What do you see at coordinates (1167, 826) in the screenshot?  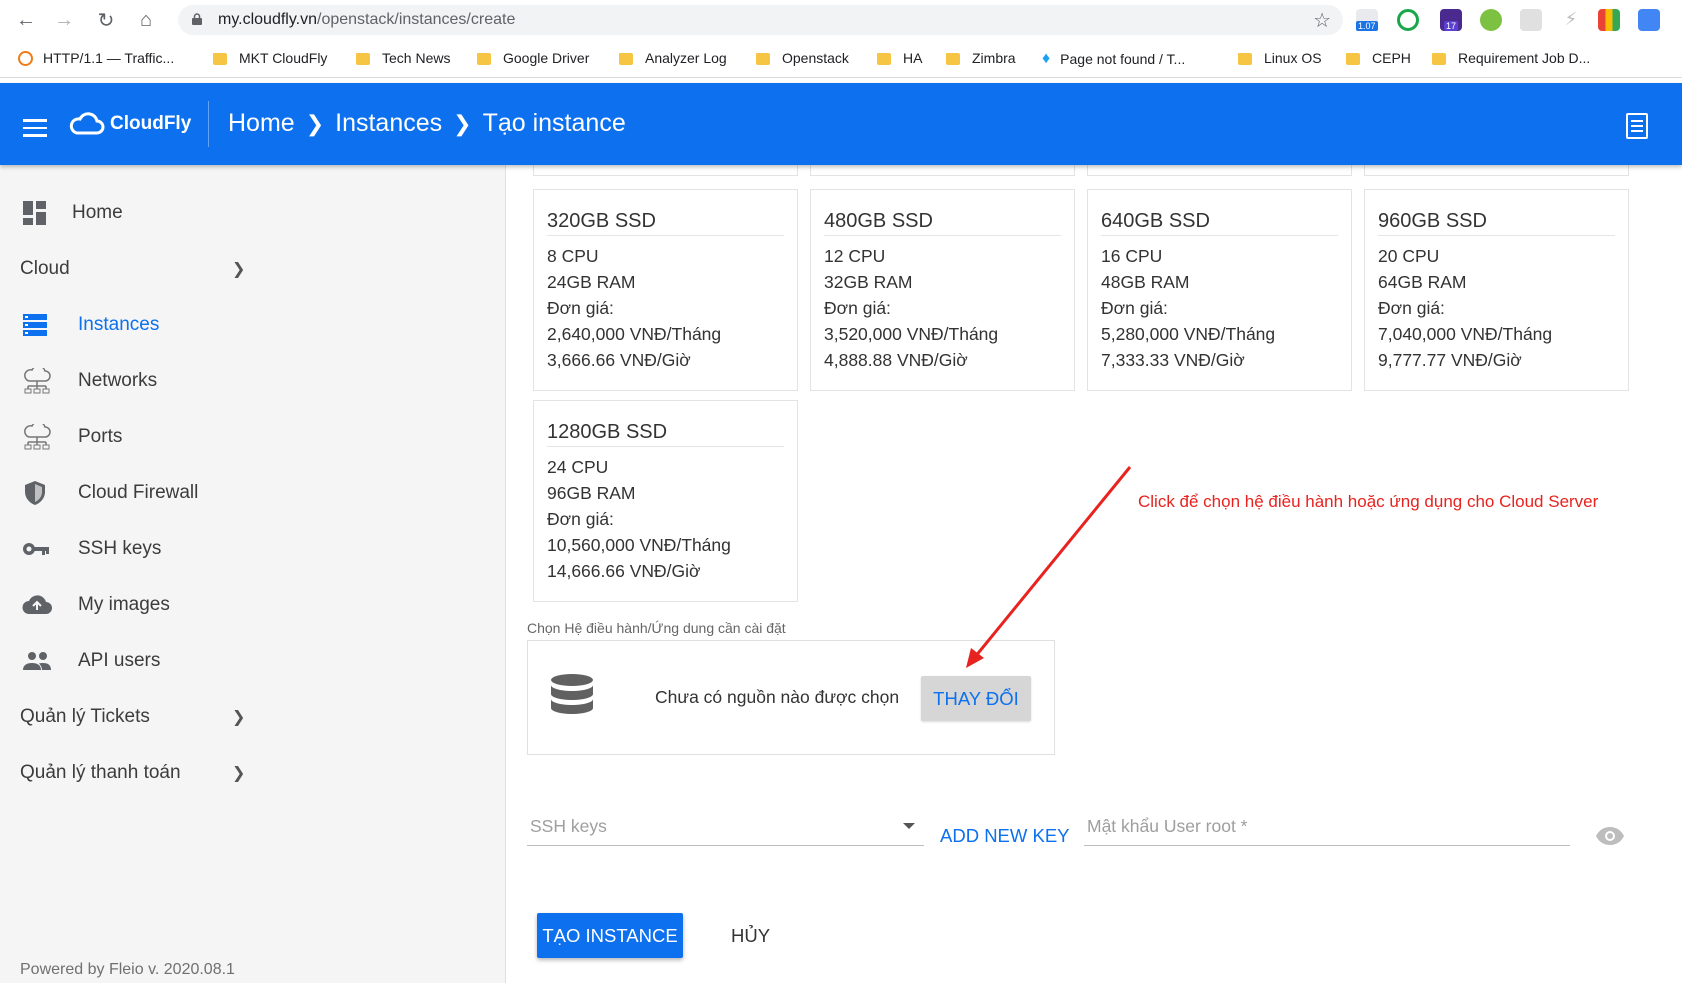 I see `root-password-placeholder: Mật khẩu User root *` at bounding box center [1167, 826].